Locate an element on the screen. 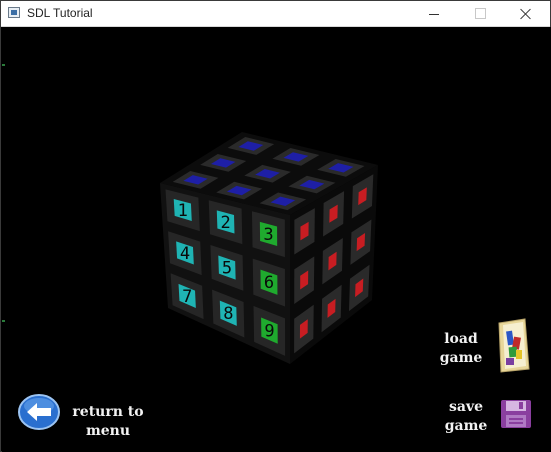 This screenshot has height=452, width=551. load-label-line2: game is located at coordinates (461, 358).